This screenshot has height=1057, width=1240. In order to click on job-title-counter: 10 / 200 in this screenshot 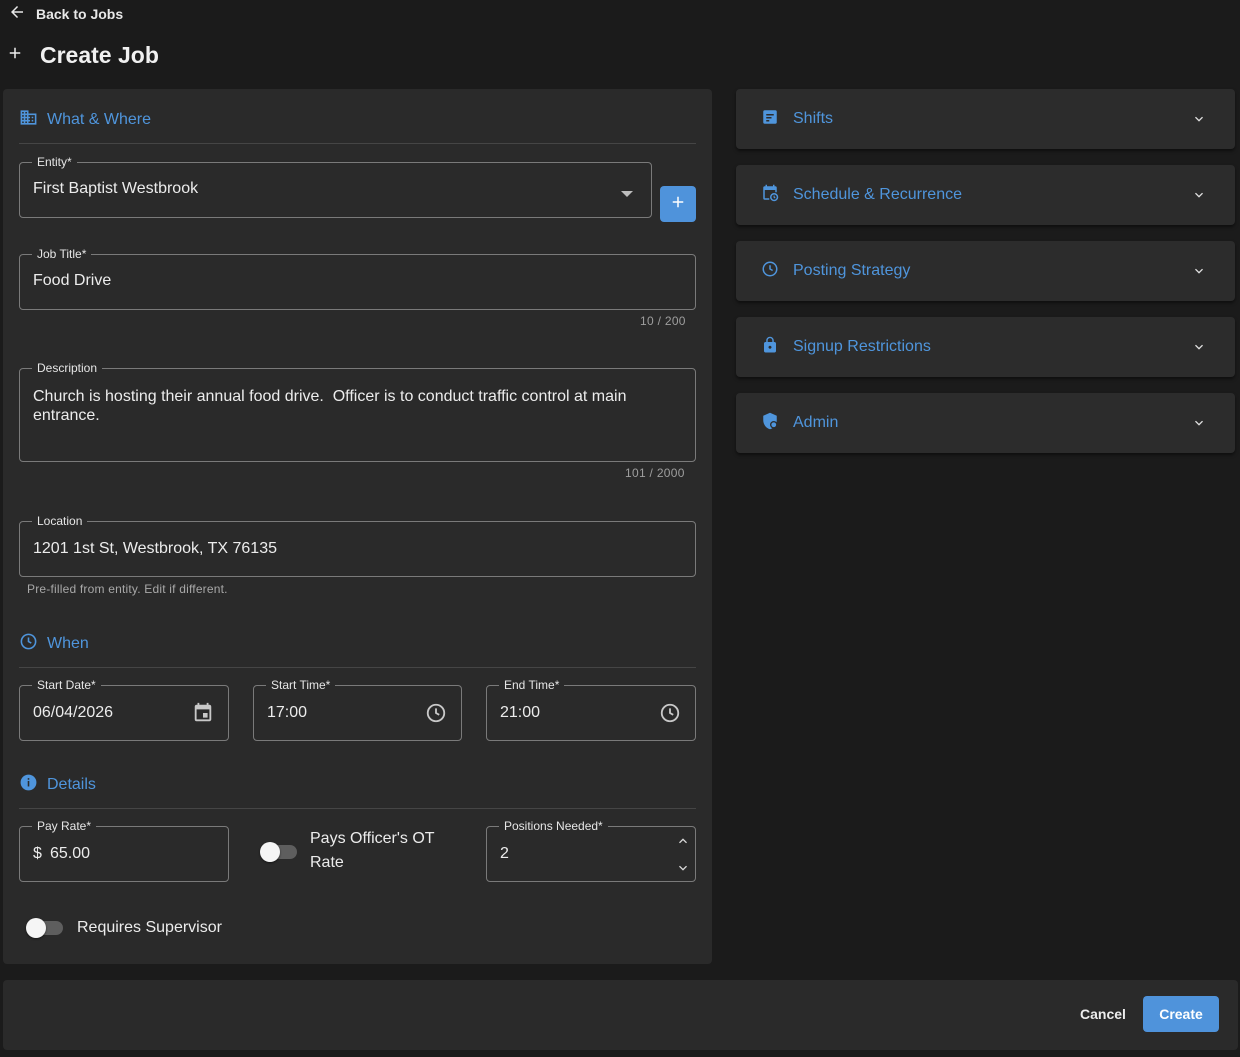, I will do `click(663, 321)`.